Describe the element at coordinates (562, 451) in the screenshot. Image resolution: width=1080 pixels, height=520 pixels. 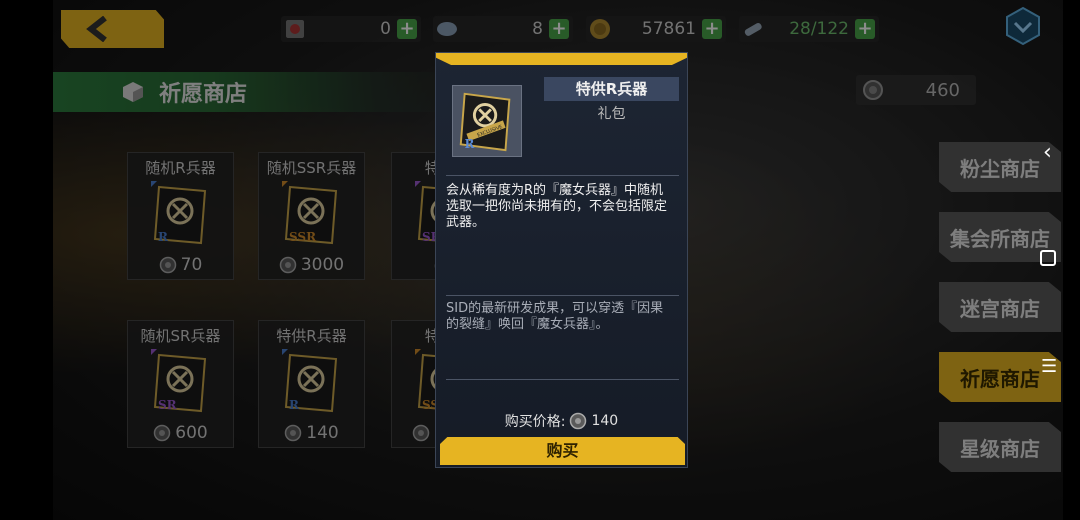
I see `buy-button: 购买` at that location.